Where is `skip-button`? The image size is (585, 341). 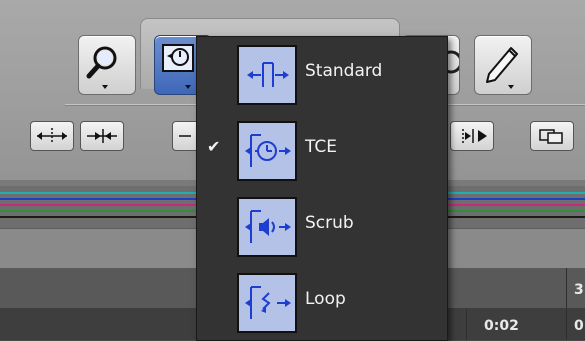 skip-button is located at coordinates (472, 136).